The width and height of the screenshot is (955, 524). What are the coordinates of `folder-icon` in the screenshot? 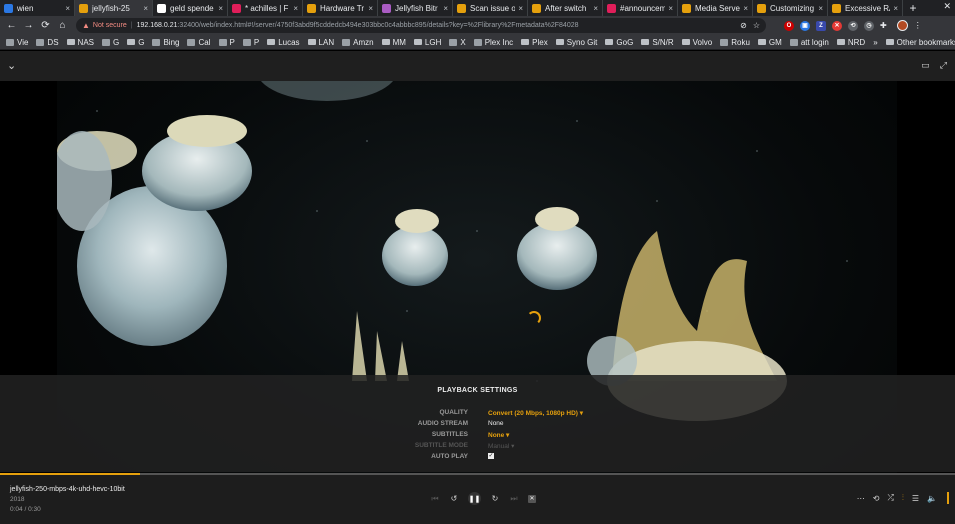 It's located at (131, 42).